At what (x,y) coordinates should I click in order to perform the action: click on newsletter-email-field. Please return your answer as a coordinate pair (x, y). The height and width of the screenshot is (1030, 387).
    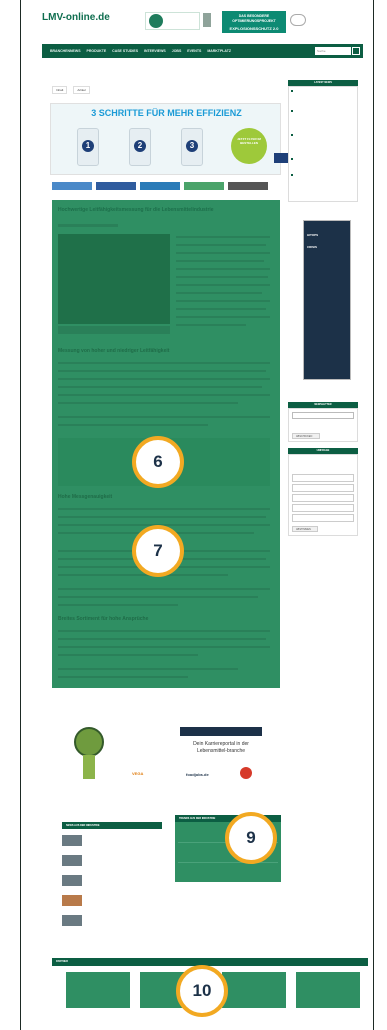
    Looking at the image, I should click on (323, 415).